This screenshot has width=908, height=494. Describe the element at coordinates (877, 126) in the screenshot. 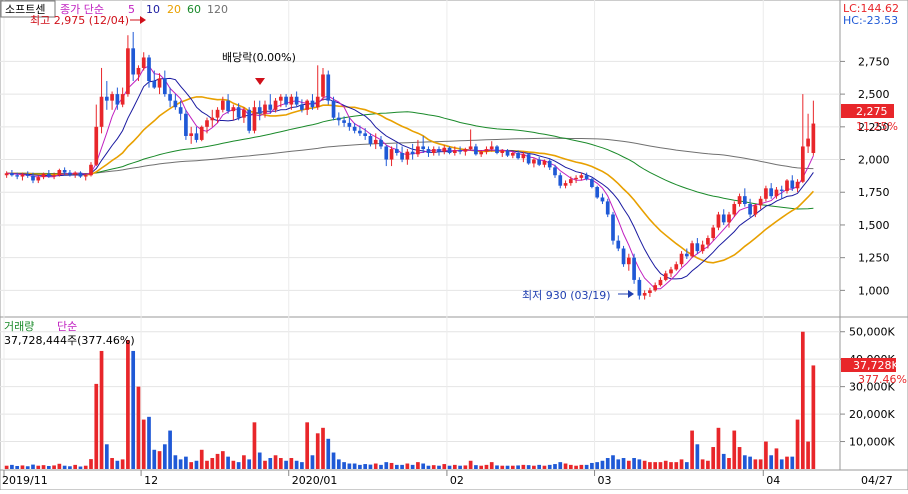

I see `current-price-pct: 11.25%` at that location.